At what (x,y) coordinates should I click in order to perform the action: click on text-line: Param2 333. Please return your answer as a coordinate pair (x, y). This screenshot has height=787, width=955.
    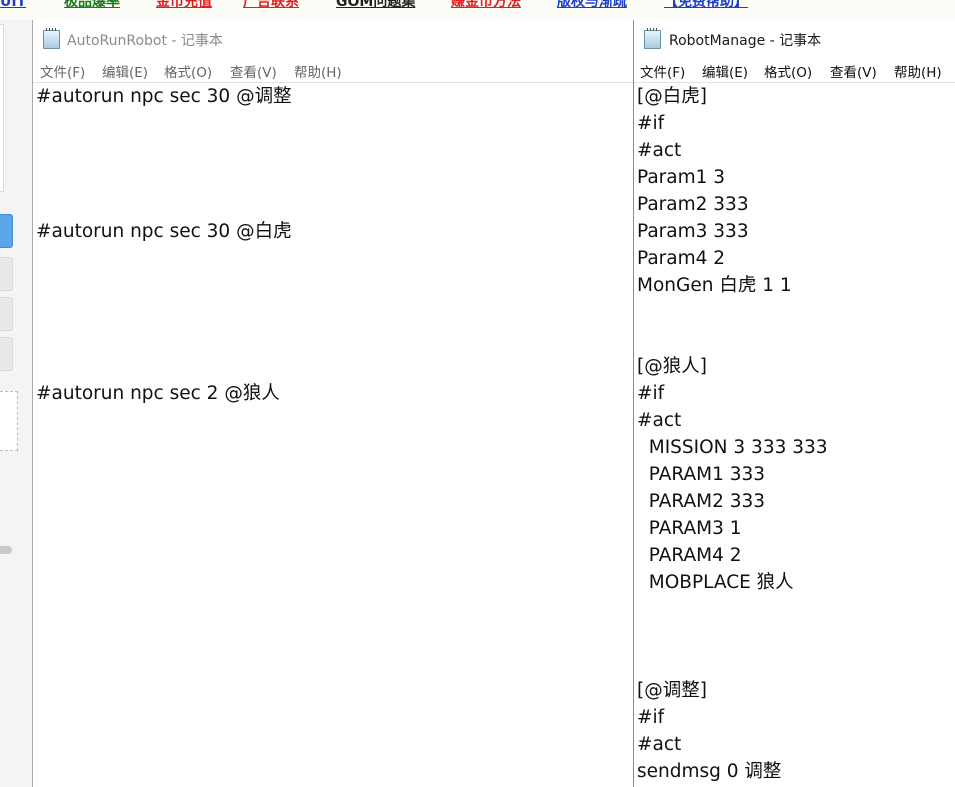
    Looking at the image, I should click on (693, 204).